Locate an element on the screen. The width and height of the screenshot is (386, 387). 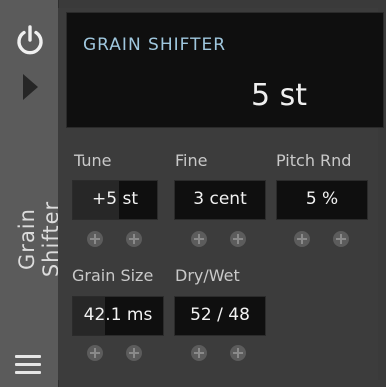
fine-field: 3 cent is located at coordinates (220, 200).